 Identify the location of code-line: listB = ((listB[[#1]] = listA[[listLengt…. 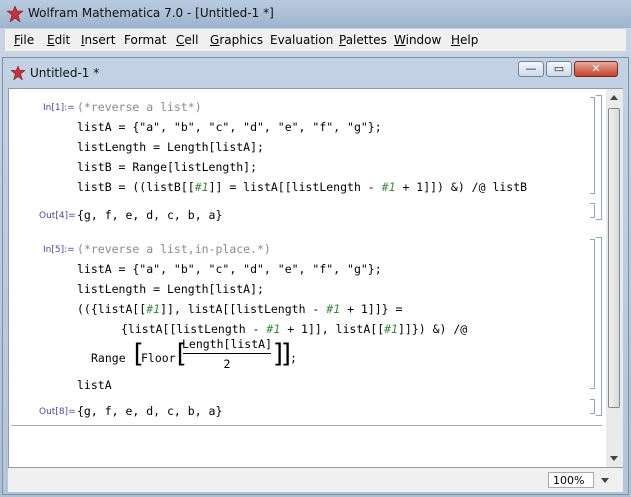
(302, 187).